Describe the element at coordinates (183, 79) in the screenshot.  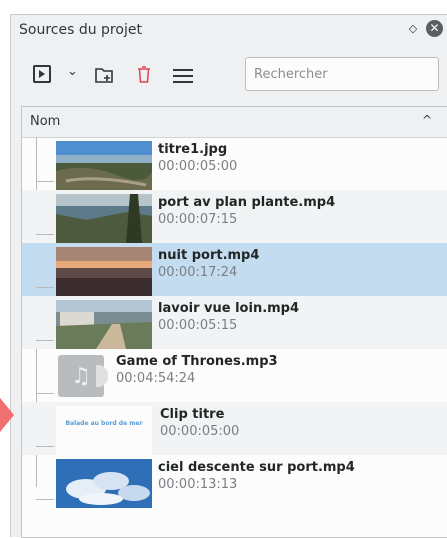
I see `hamburger-menu-icon` at that location.